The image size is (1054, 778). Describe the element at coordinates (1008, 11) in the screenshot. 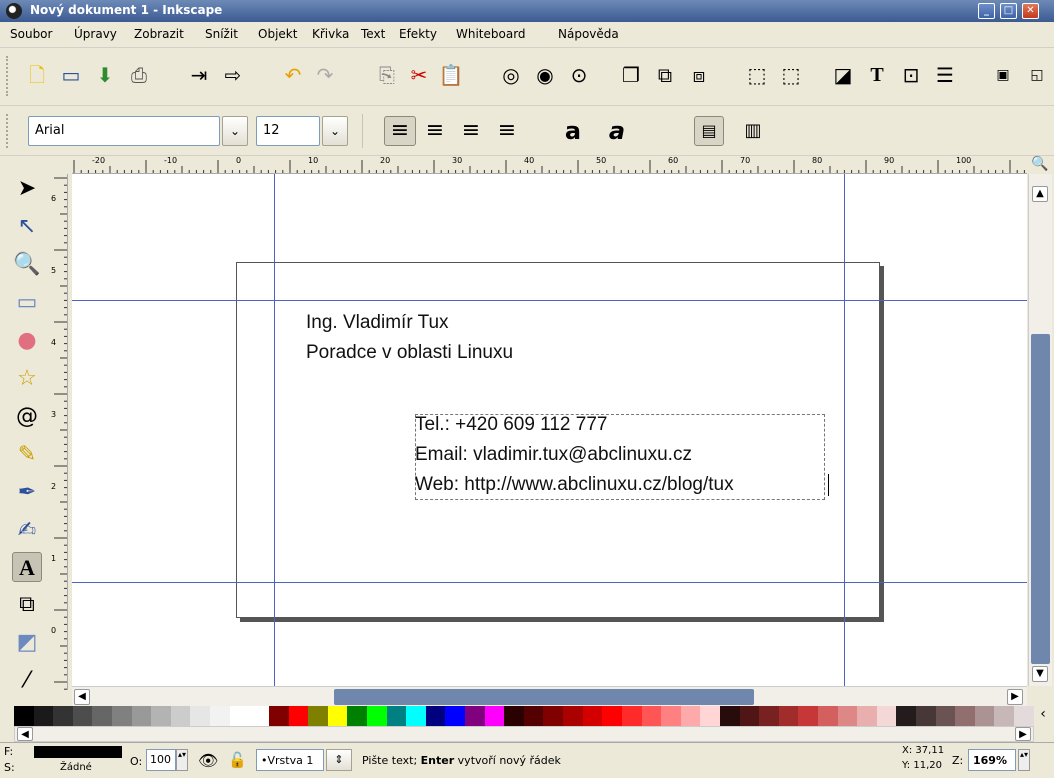

I see `maximize-button: □` at that location.